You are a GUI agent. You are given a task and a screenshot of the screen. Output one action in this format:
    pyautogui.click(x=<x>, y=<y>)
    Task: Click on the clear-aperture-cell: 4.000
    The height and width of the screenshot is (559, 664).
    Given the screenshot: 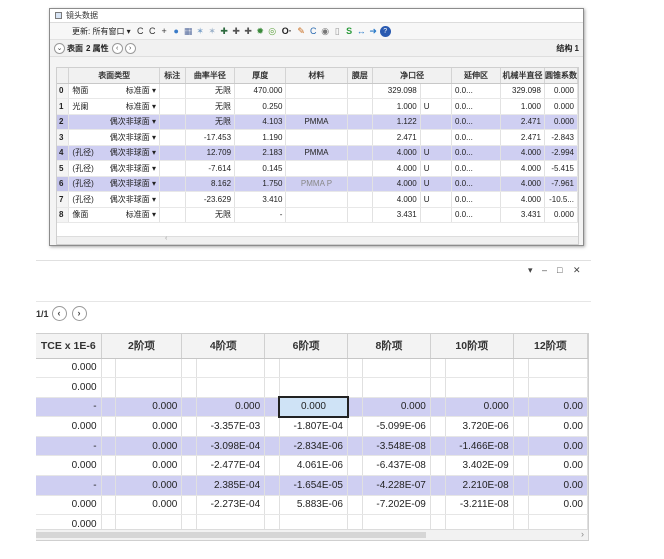 What is the action you would take?
    pyautogui.click(x=396, y=184)
    